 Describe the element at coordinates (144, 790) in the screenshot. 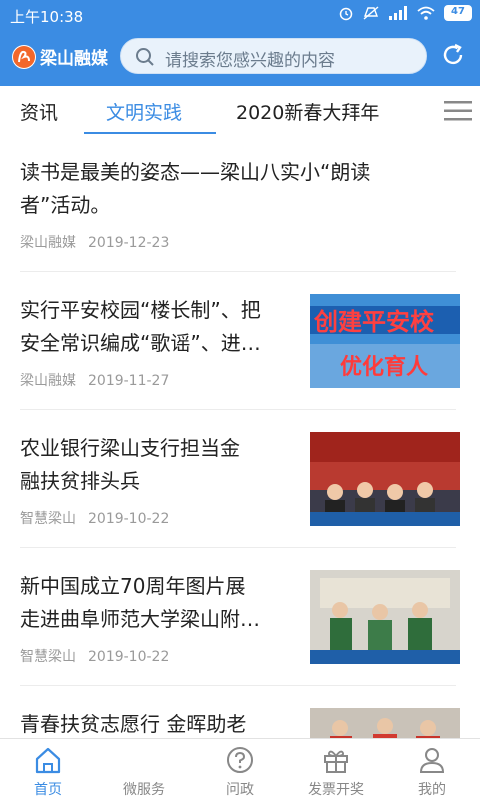

I see `nav-label: 微服务` at that location.